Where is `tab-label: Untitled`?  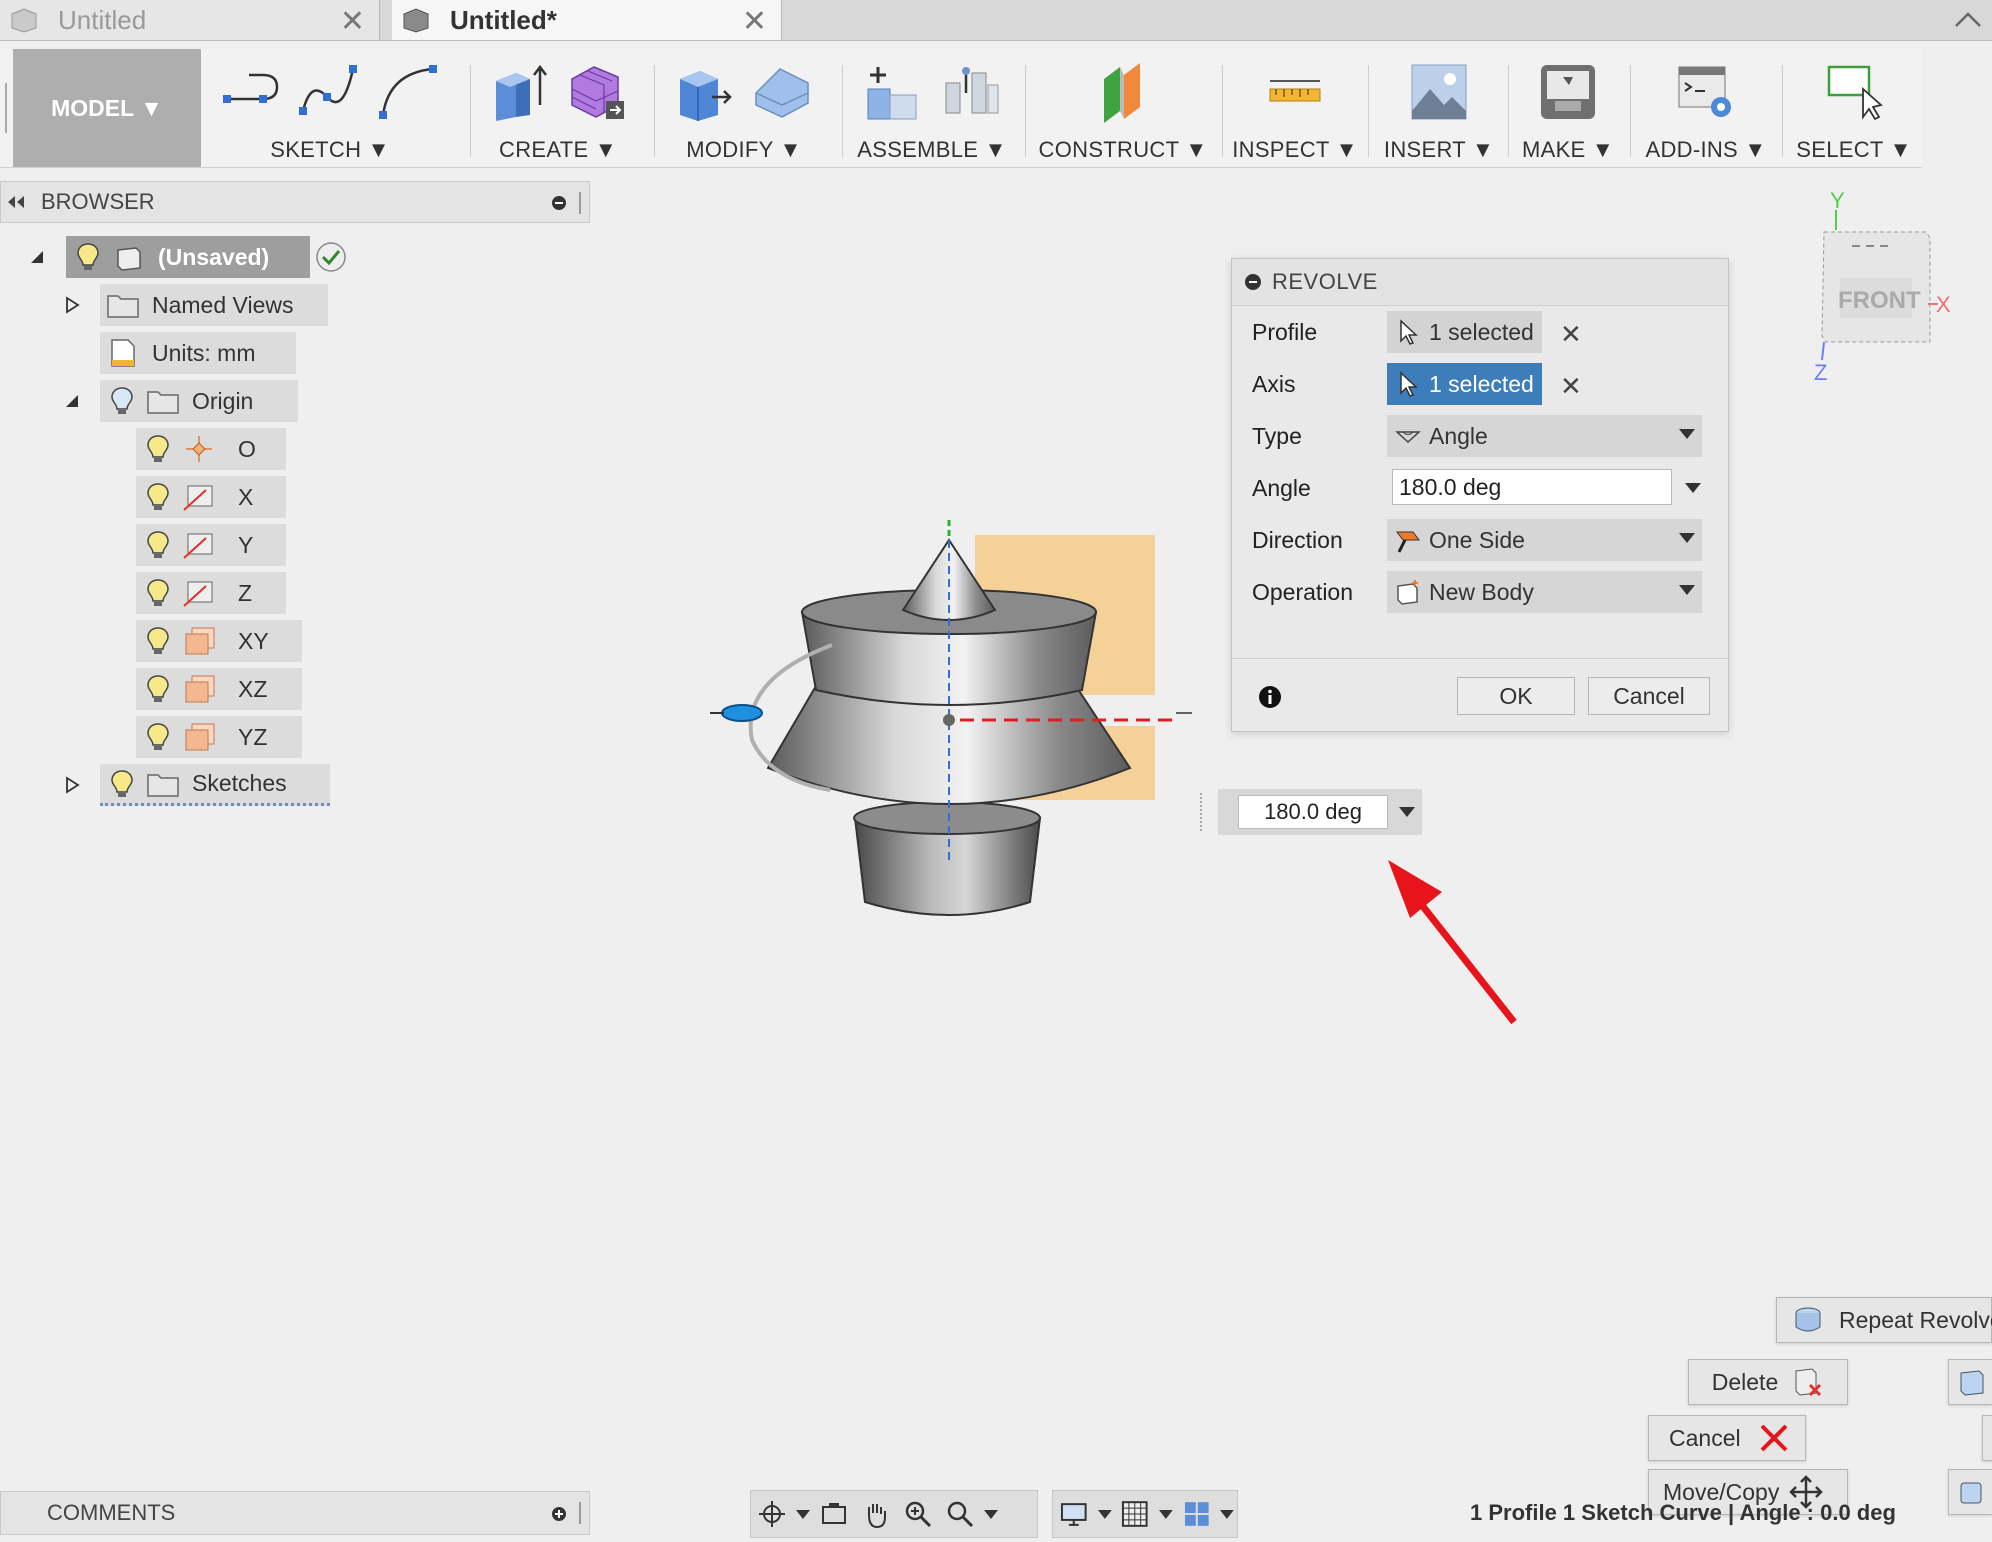
tab-label: Untitled is located at coordinates (102, 19).